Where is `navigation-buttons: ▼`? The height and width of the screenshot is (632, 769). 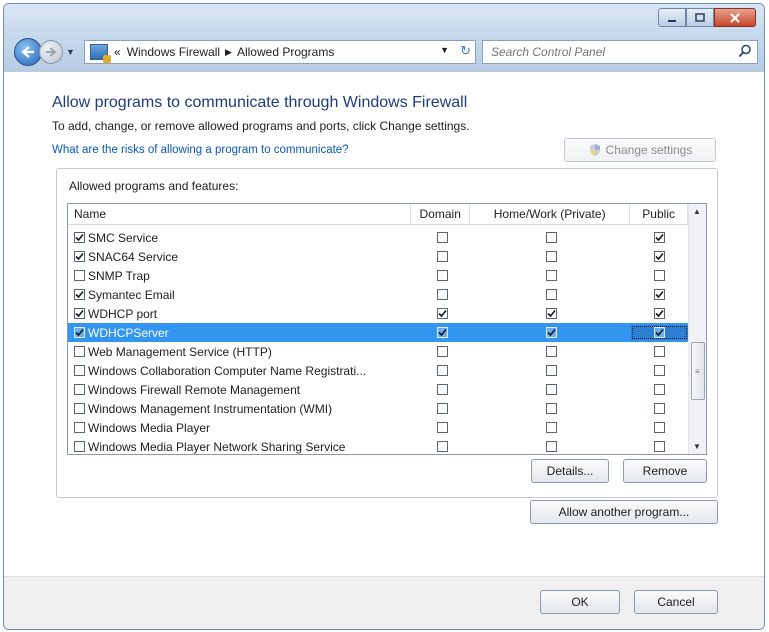 navigation-buttons: ▼ is located at coordinates (44, 52).